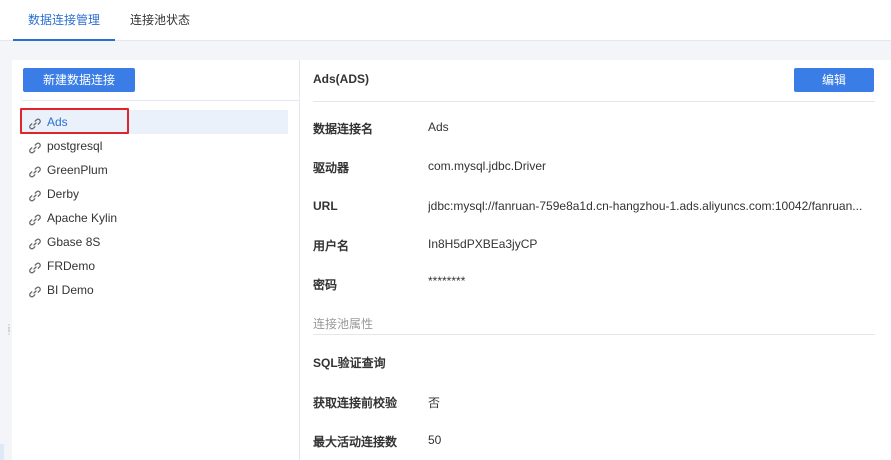 This screenshot has height=460, width=891. I want to click on field-label-url: URL, so click(325, 206).